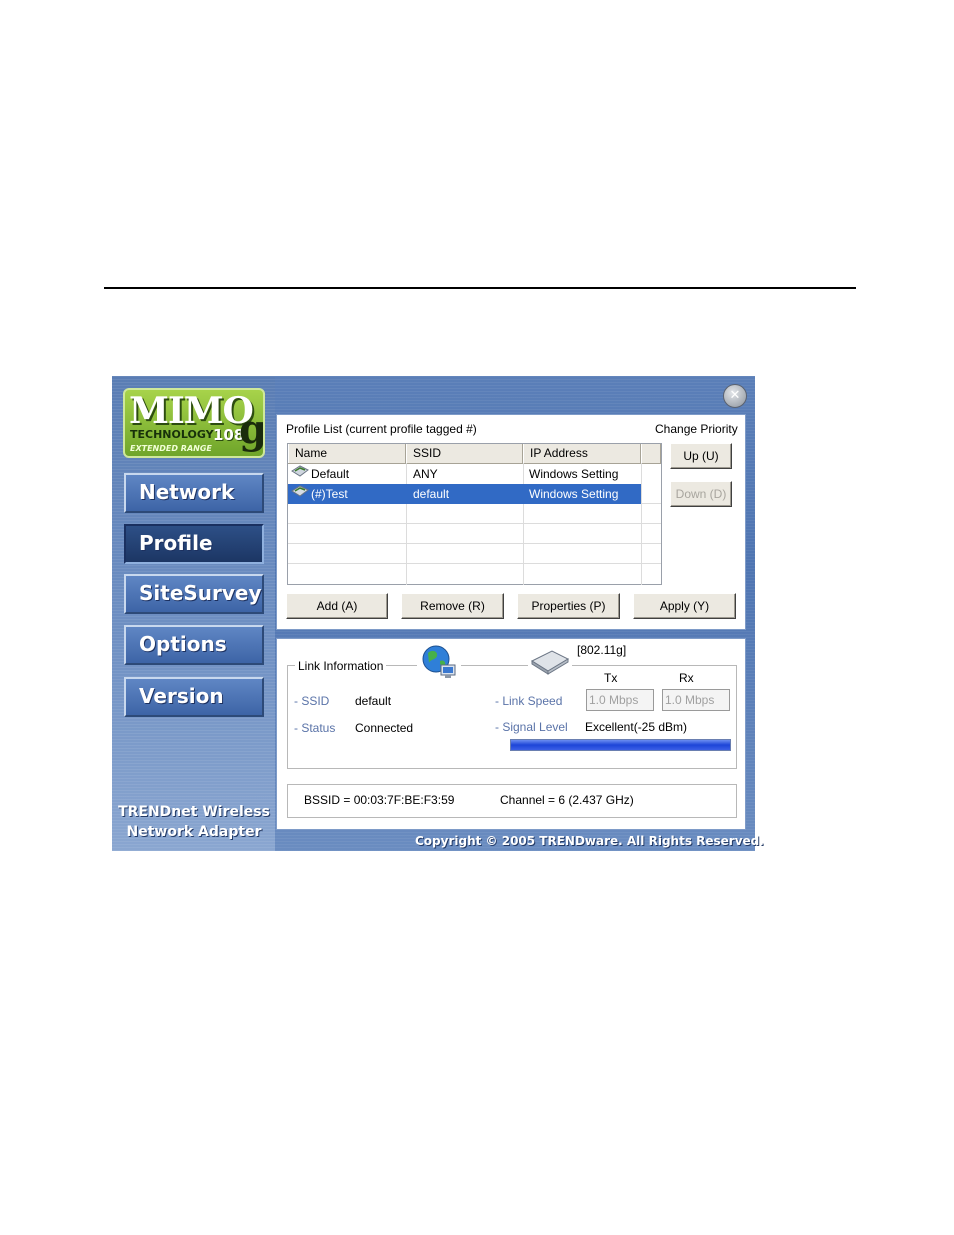 This screenshot has width=954, height=1235. I want to click on column-header-ssid: SSID, so click(464, 453).